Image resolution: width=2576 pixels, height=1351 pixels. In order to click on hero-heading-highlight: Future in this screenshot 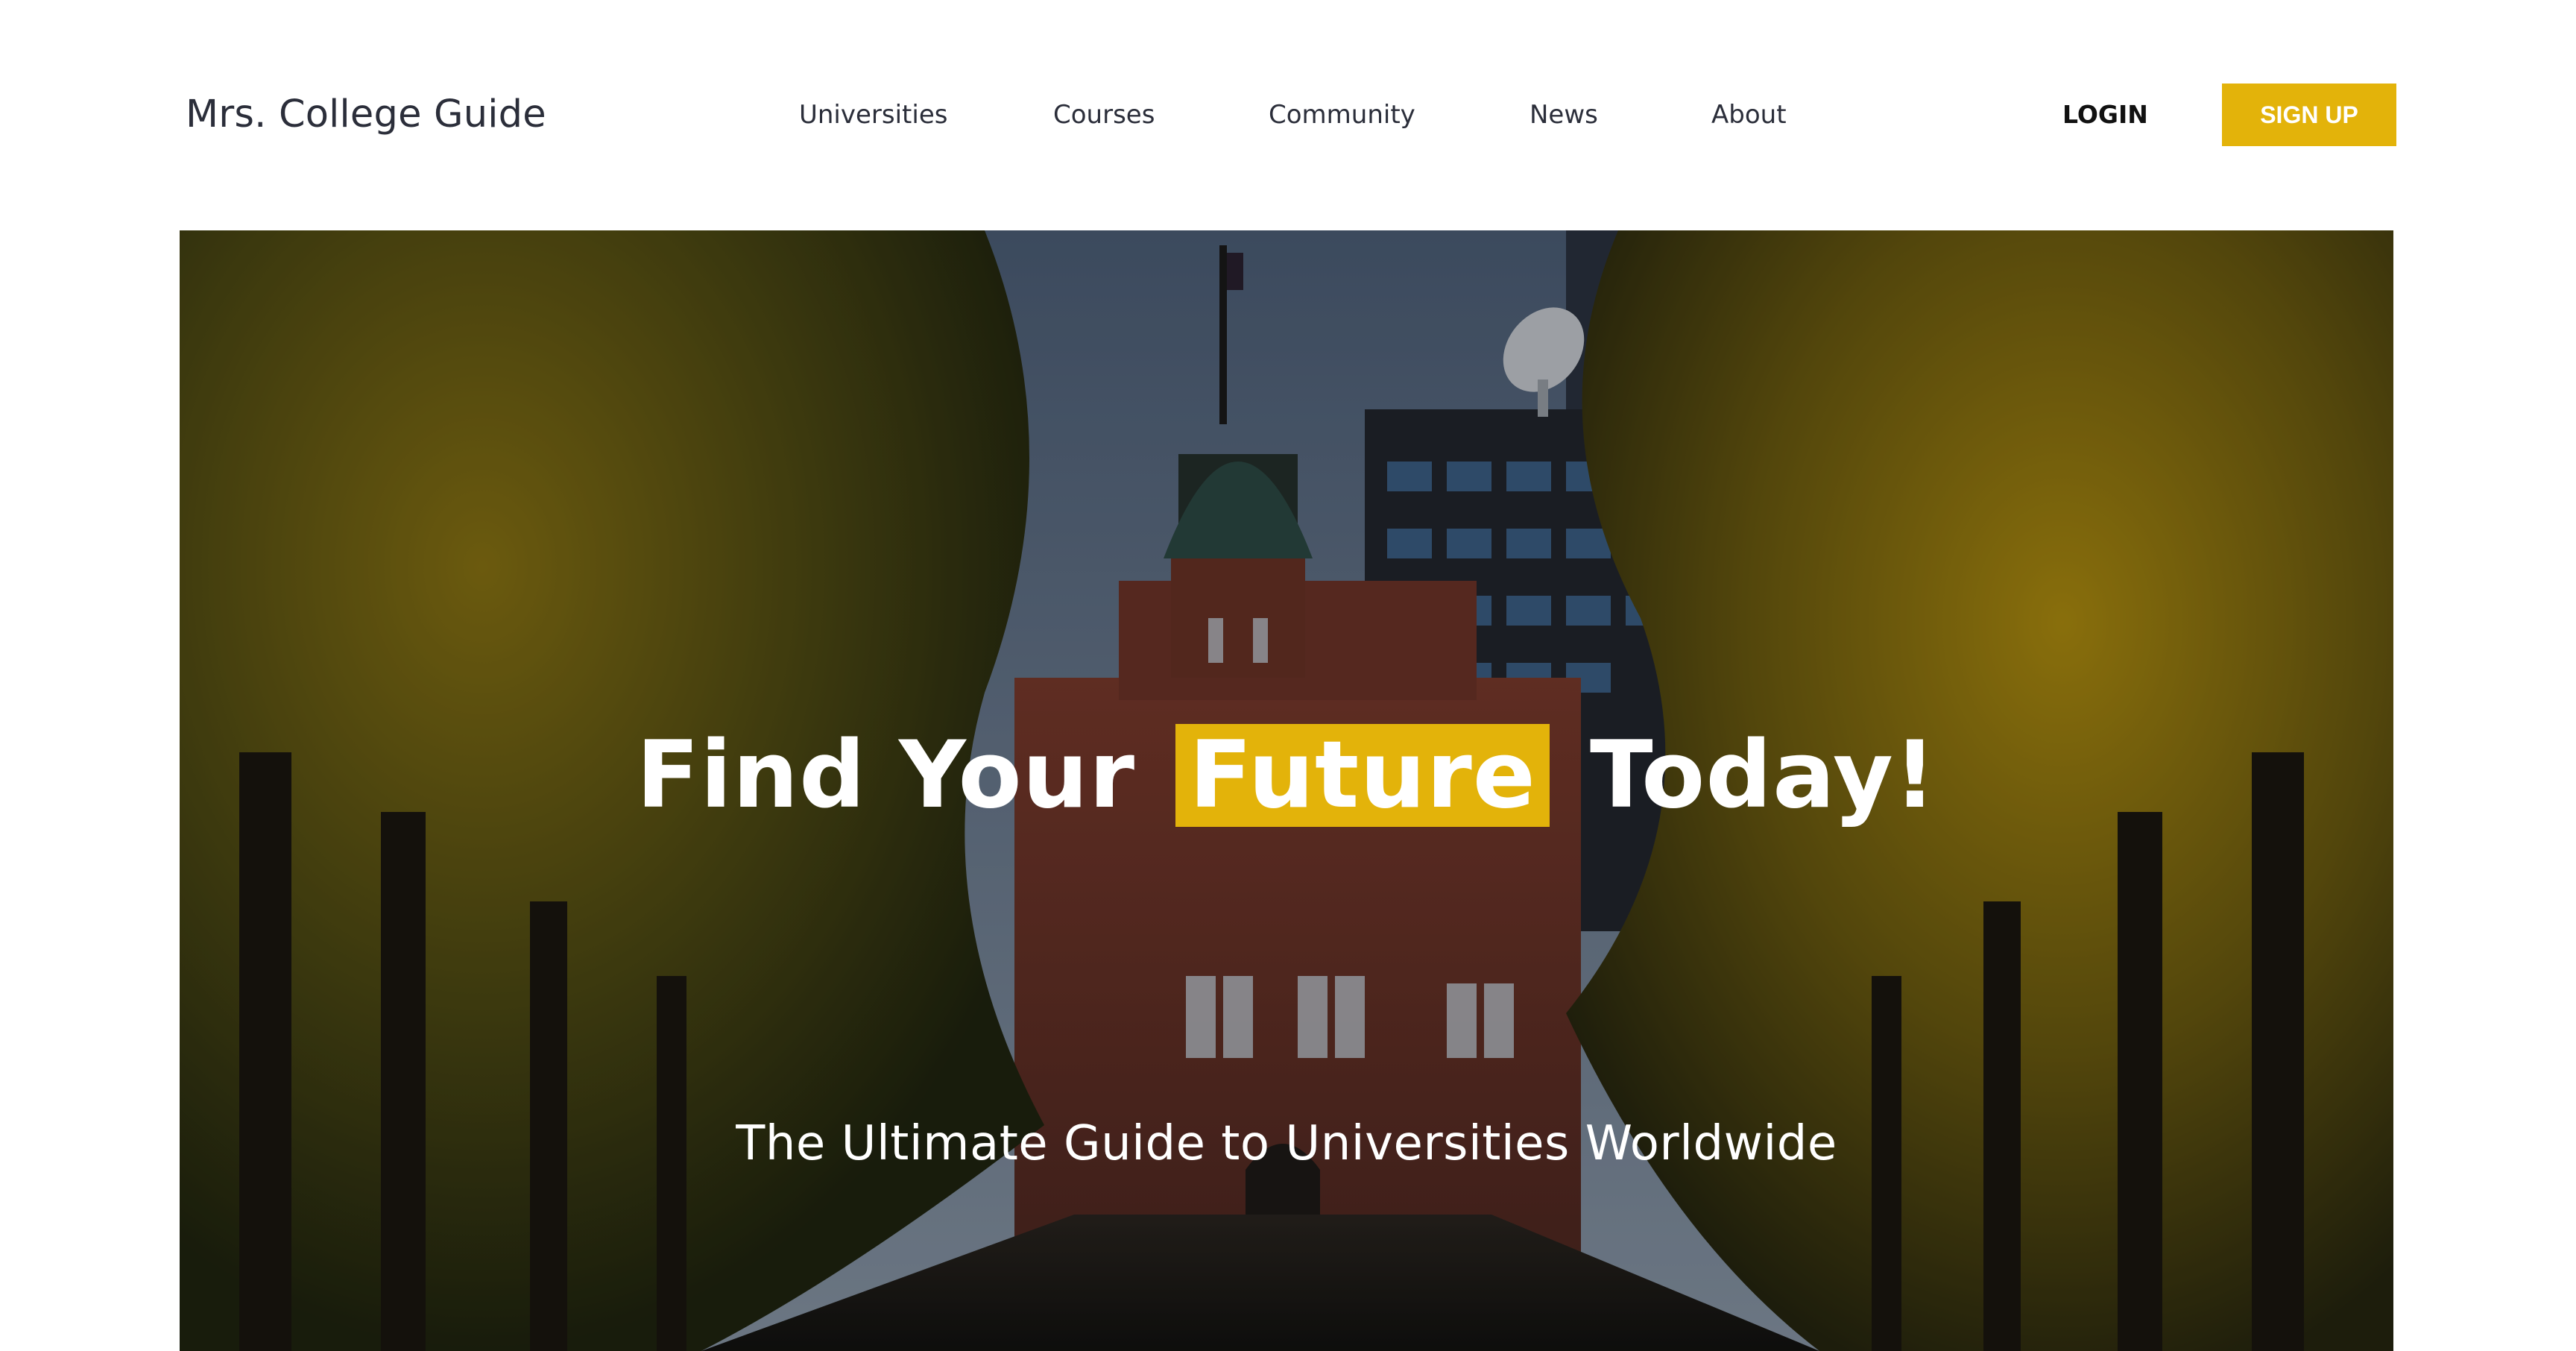, I will do `click(1362, 775)`.